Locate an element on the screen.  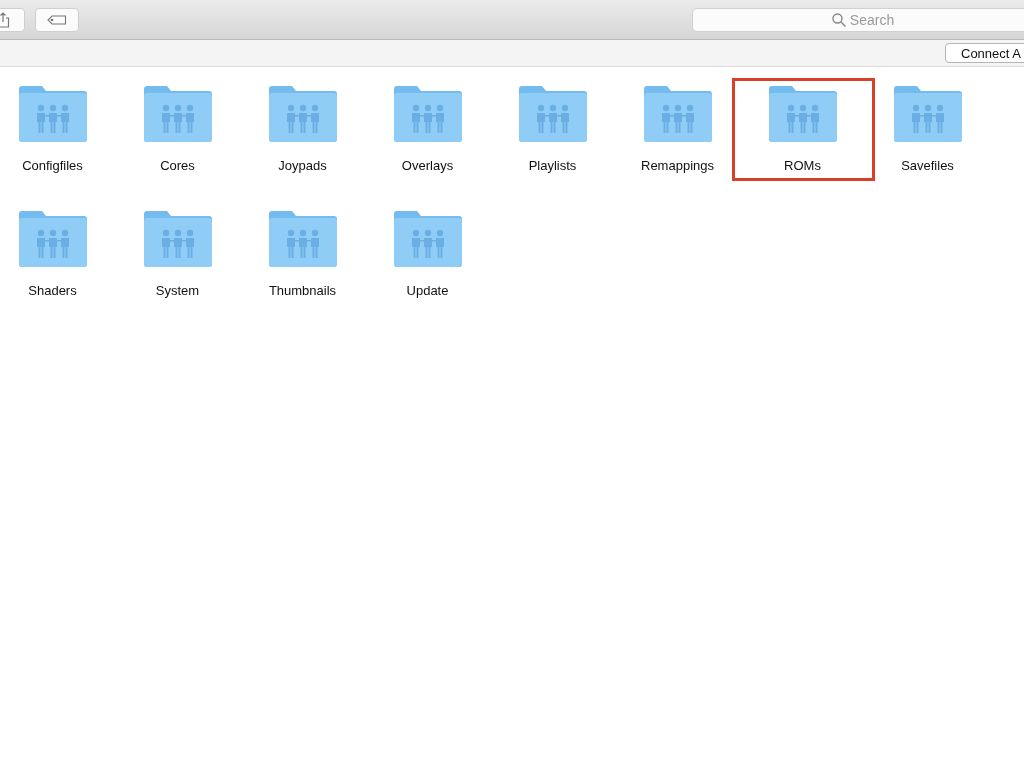
folder-label: Overlays is located at coordinates (427, 165).